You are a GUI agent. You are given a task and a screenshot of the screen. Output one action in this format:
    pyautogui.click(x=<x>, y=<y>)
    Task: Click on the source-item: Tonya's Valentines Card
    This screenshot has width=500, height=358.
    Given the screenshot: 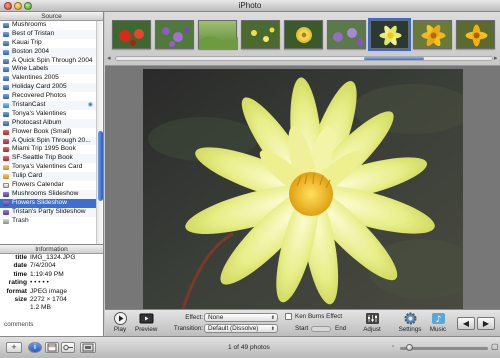 What is the action you would take?
    pyautogui.click(x=51, y=167)
    